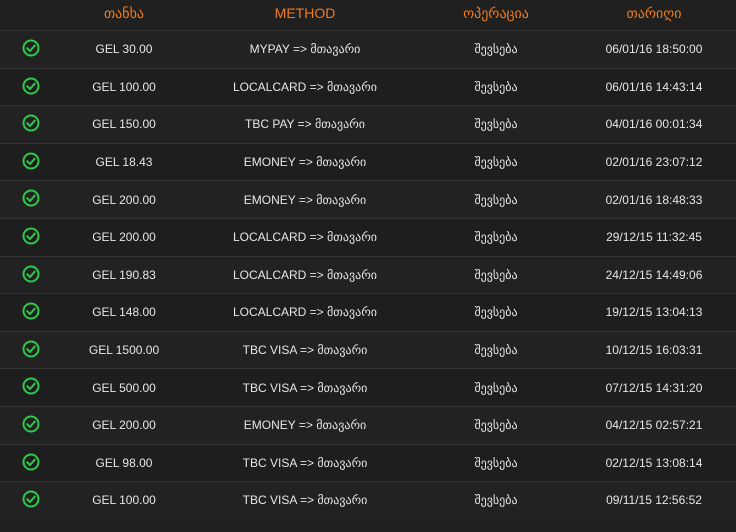  What do you see at coordinates (654, 237) in the screenshot?
I see `date-cell: 29/12/15 11:32:45` at bounding box center [654, 237].